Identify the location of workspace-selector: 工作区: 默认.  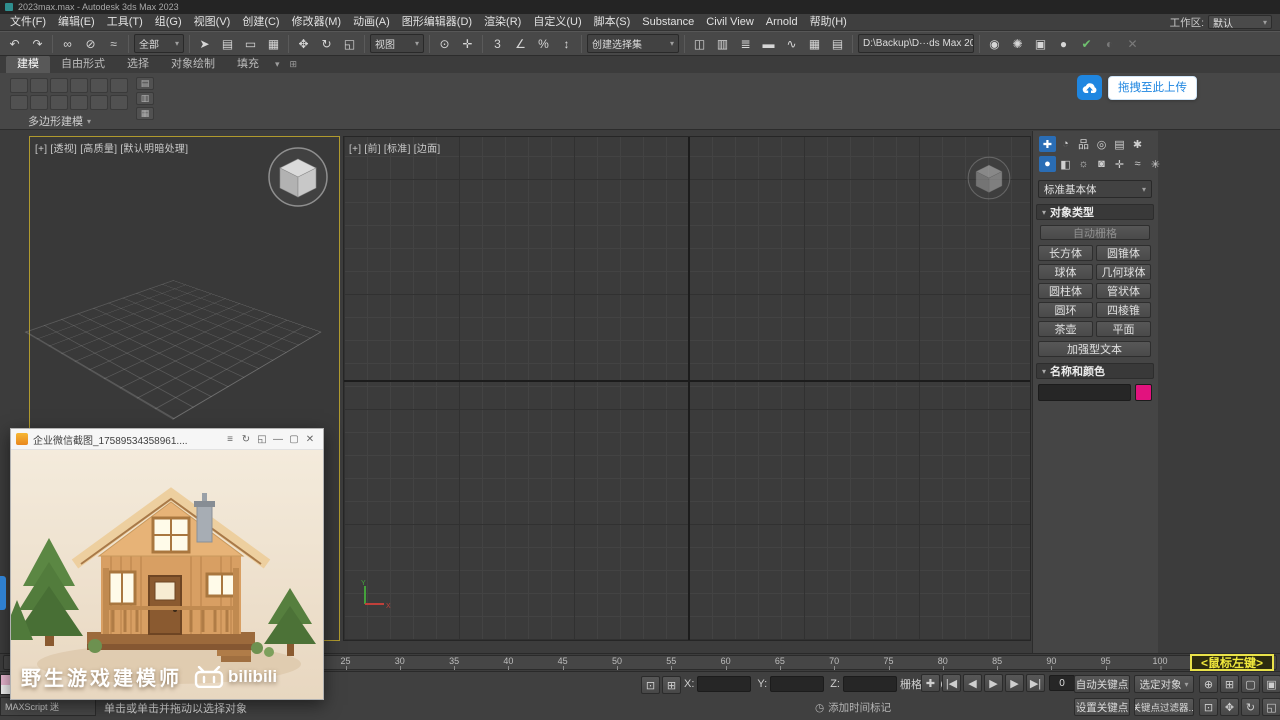
(1225, 22).